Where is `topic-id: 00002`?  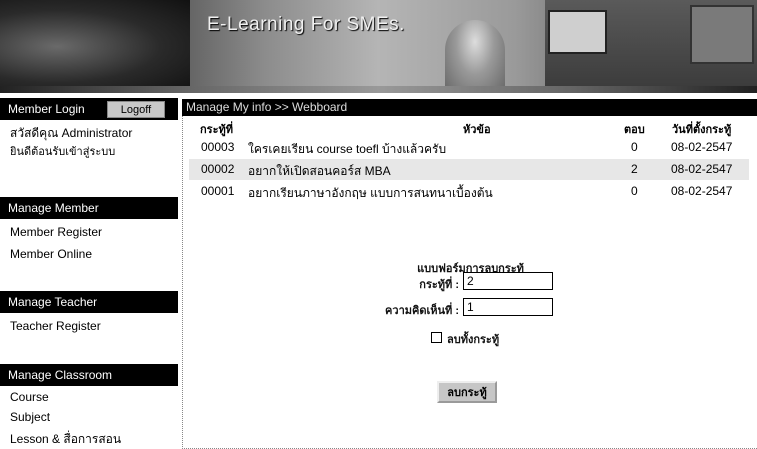
topic-id: 00002 is located at coordinates (218, 169).